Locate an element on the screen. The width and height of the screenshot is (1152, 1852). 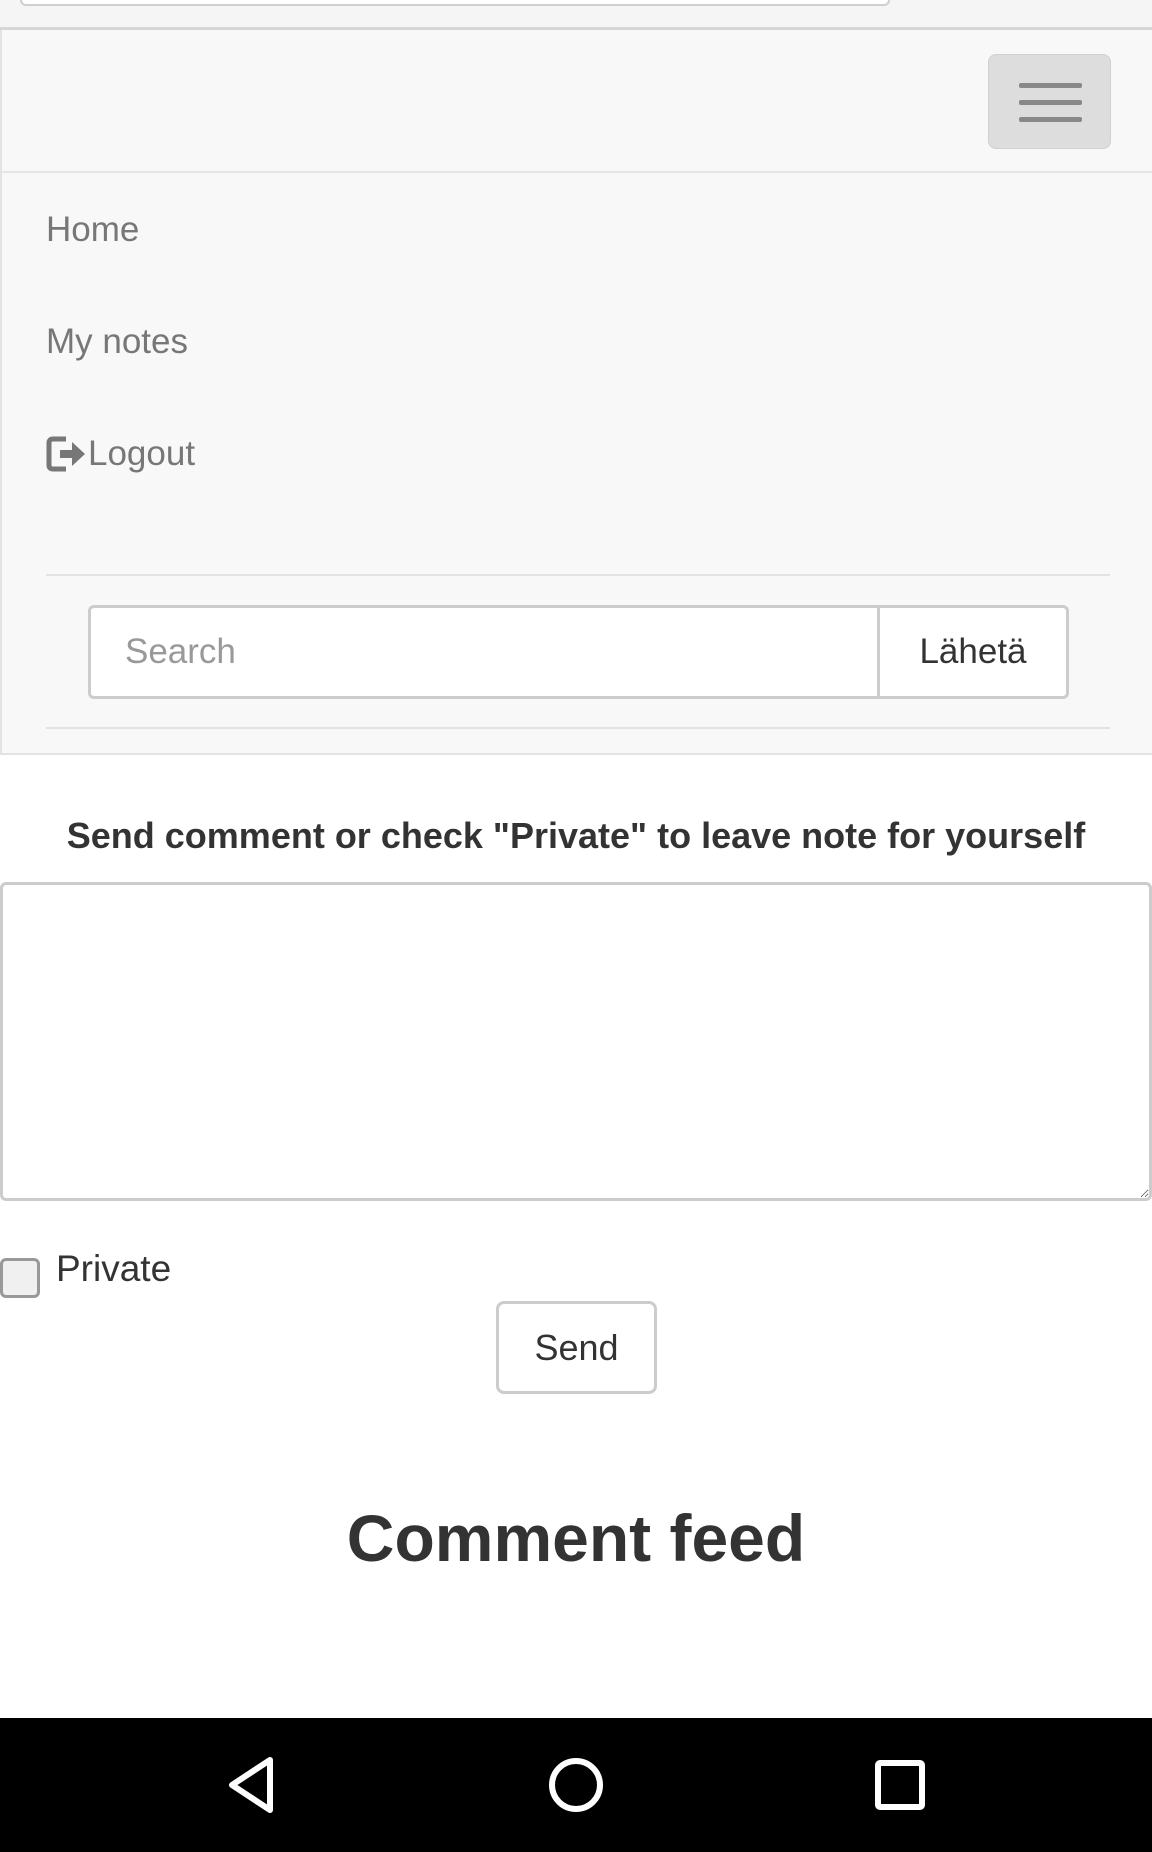
back-triangle-icon is located at coordinates (253, 1785).